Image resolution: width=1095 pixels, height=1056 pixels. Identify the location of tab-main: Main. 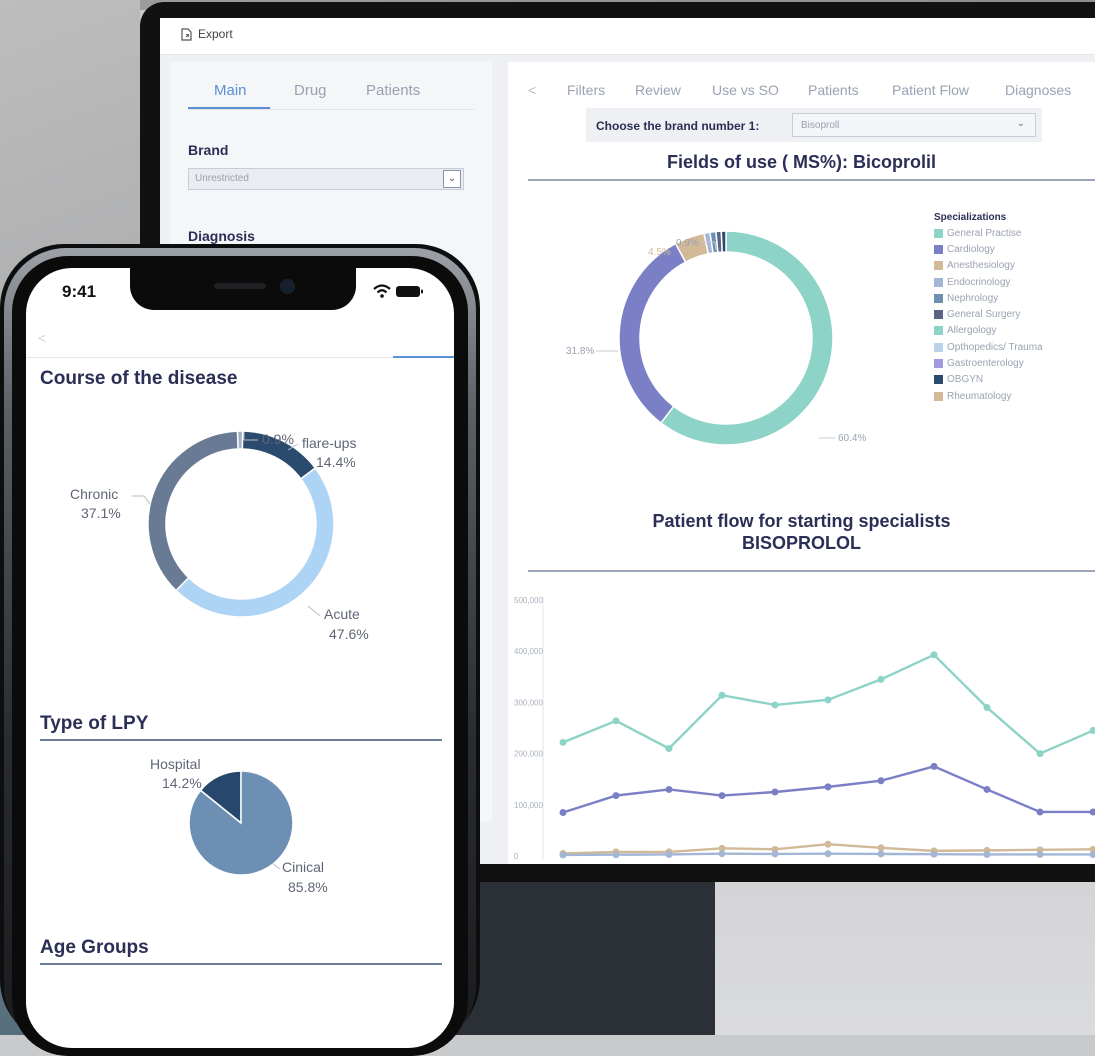
(230, 90).